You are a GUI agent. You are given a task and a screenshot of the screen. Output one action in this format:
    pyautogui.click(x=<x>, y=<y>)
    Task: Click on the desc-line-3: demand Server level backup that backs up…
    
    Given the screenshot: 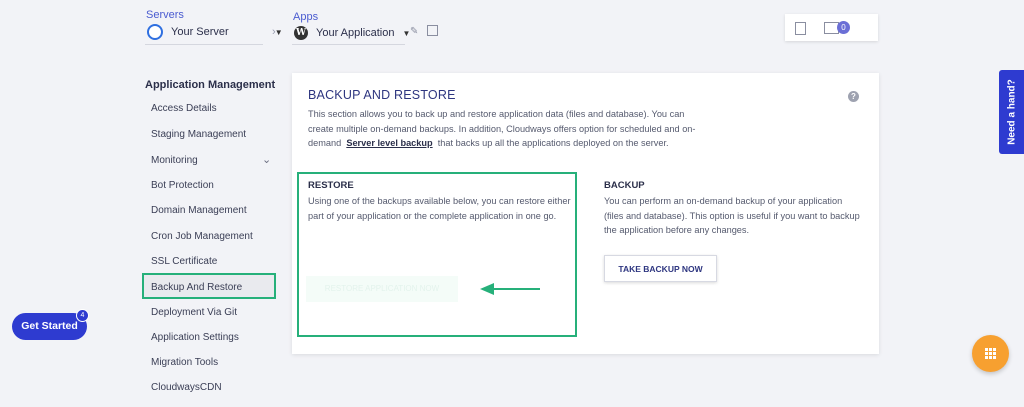 What is the action you would take?
    pyautogui.click(x=513, y=143)
    